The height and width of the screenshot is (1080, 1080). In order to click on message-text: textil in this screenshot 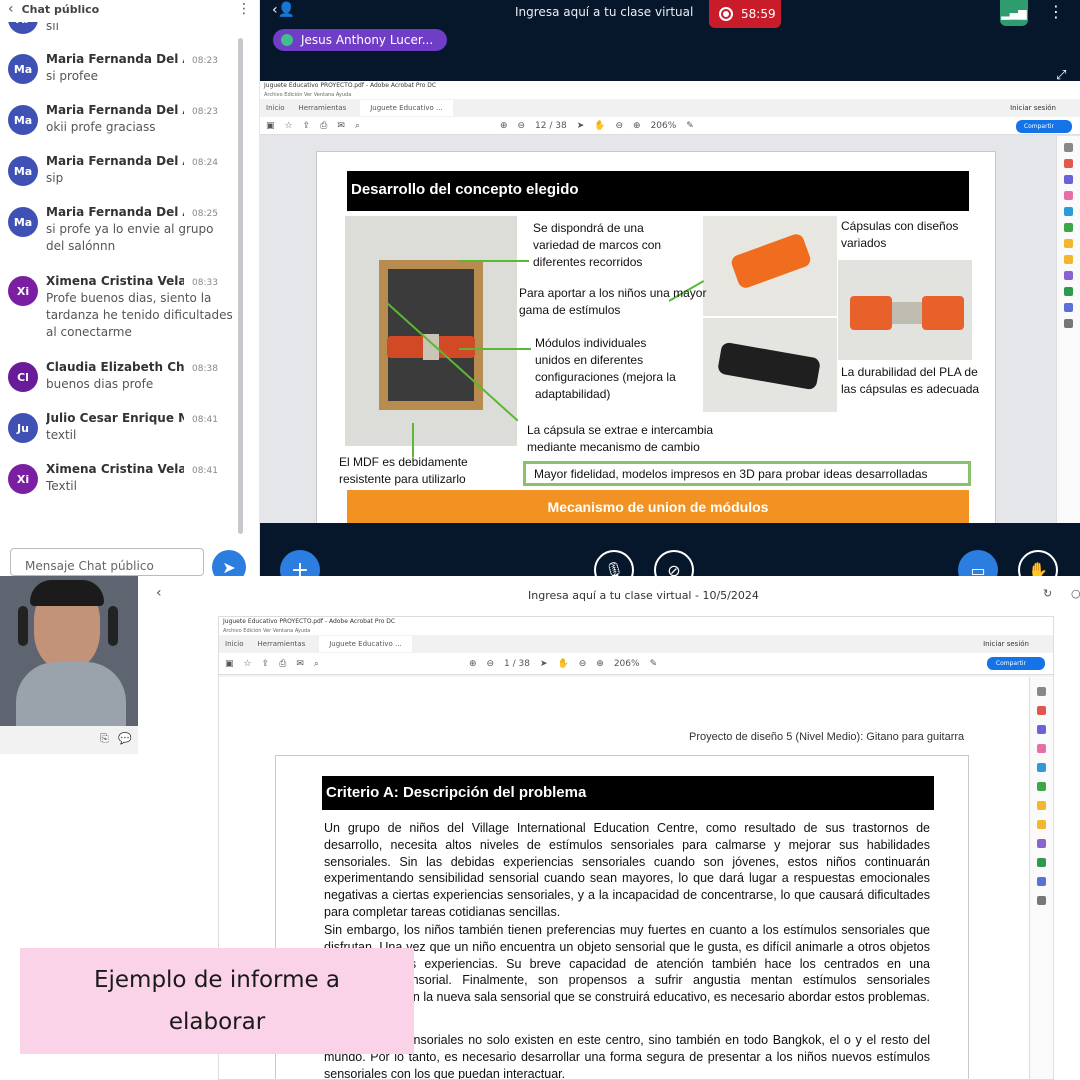, I will do `click(61, 435)`.